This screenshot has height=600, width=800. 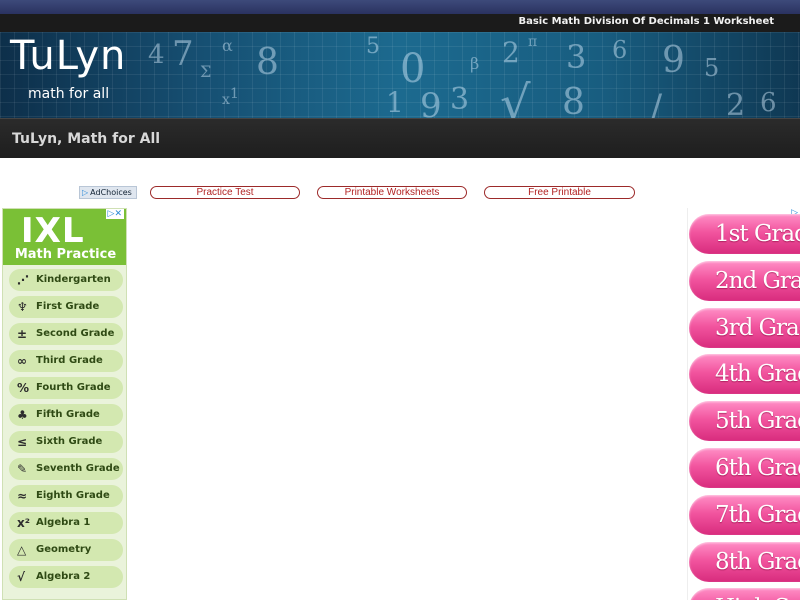 What do you see at coordinates (53, 231) in the screenshot?
I see `ixl-logo: IXL` at bounding box center [53, 231].